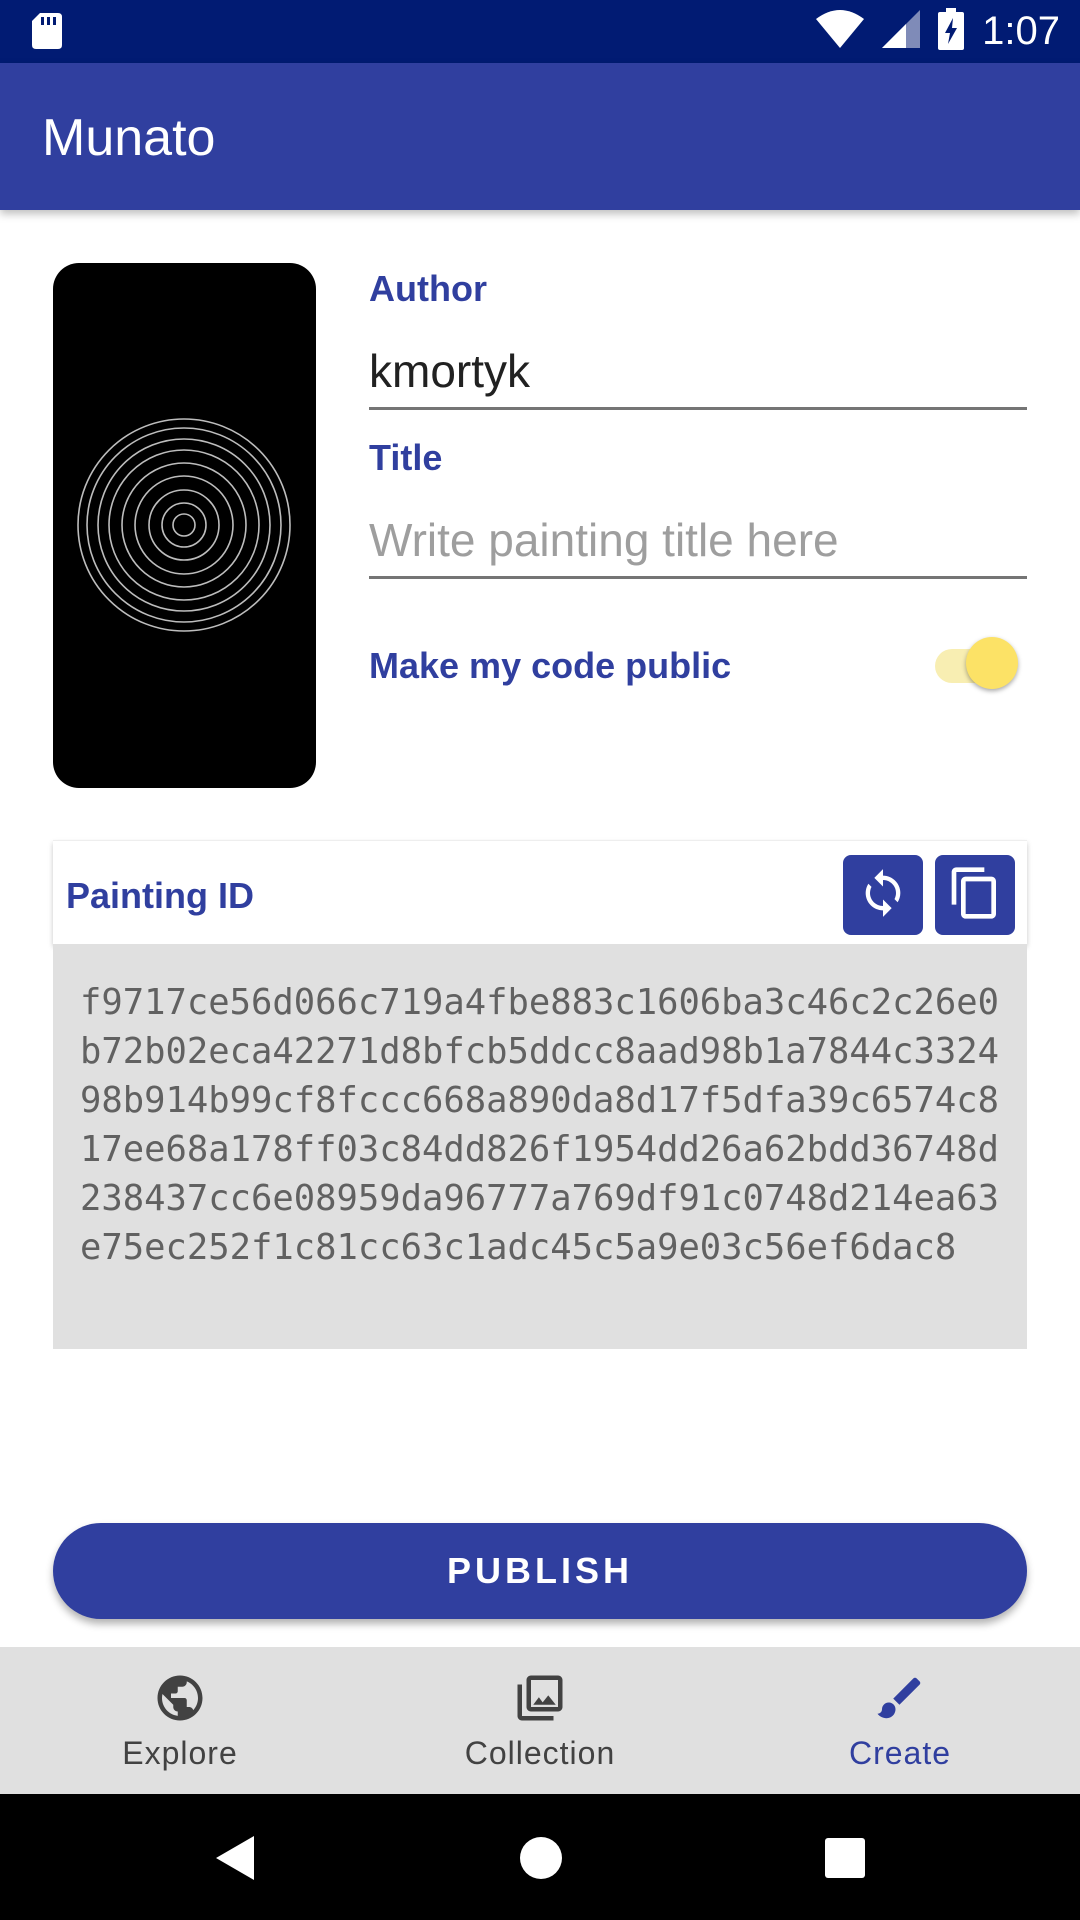  I want to click on nav-label-explore: Explore, so click(180, 1753).